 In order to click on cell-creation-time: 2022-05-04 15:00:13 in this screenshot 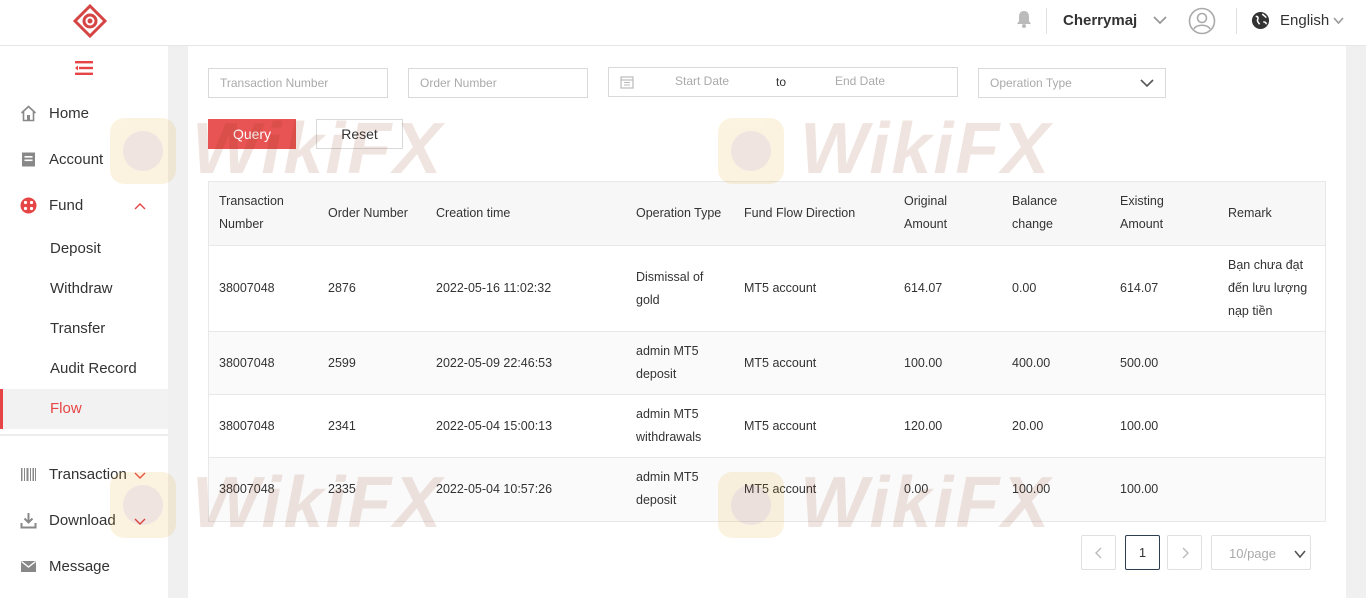, I will do `click(494, 426)`.